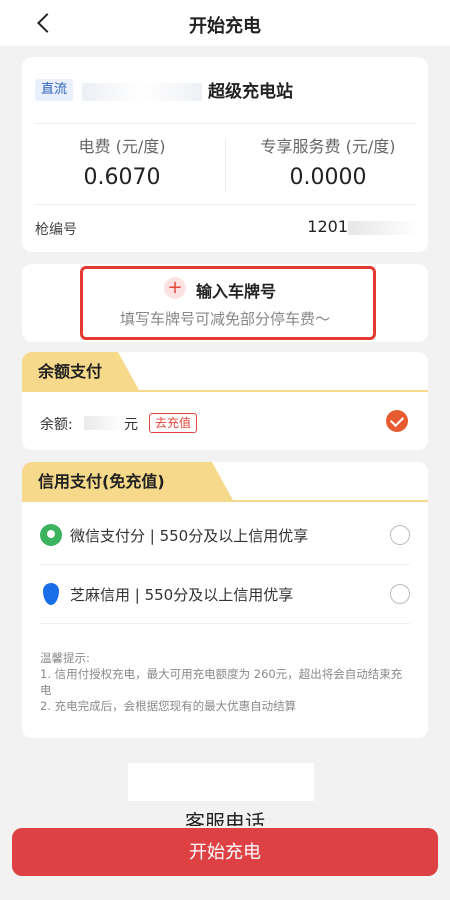  Describe the element at coordinates (65, 658) in the screenshot. I see `tips-title: 温馨提示:` at that location.